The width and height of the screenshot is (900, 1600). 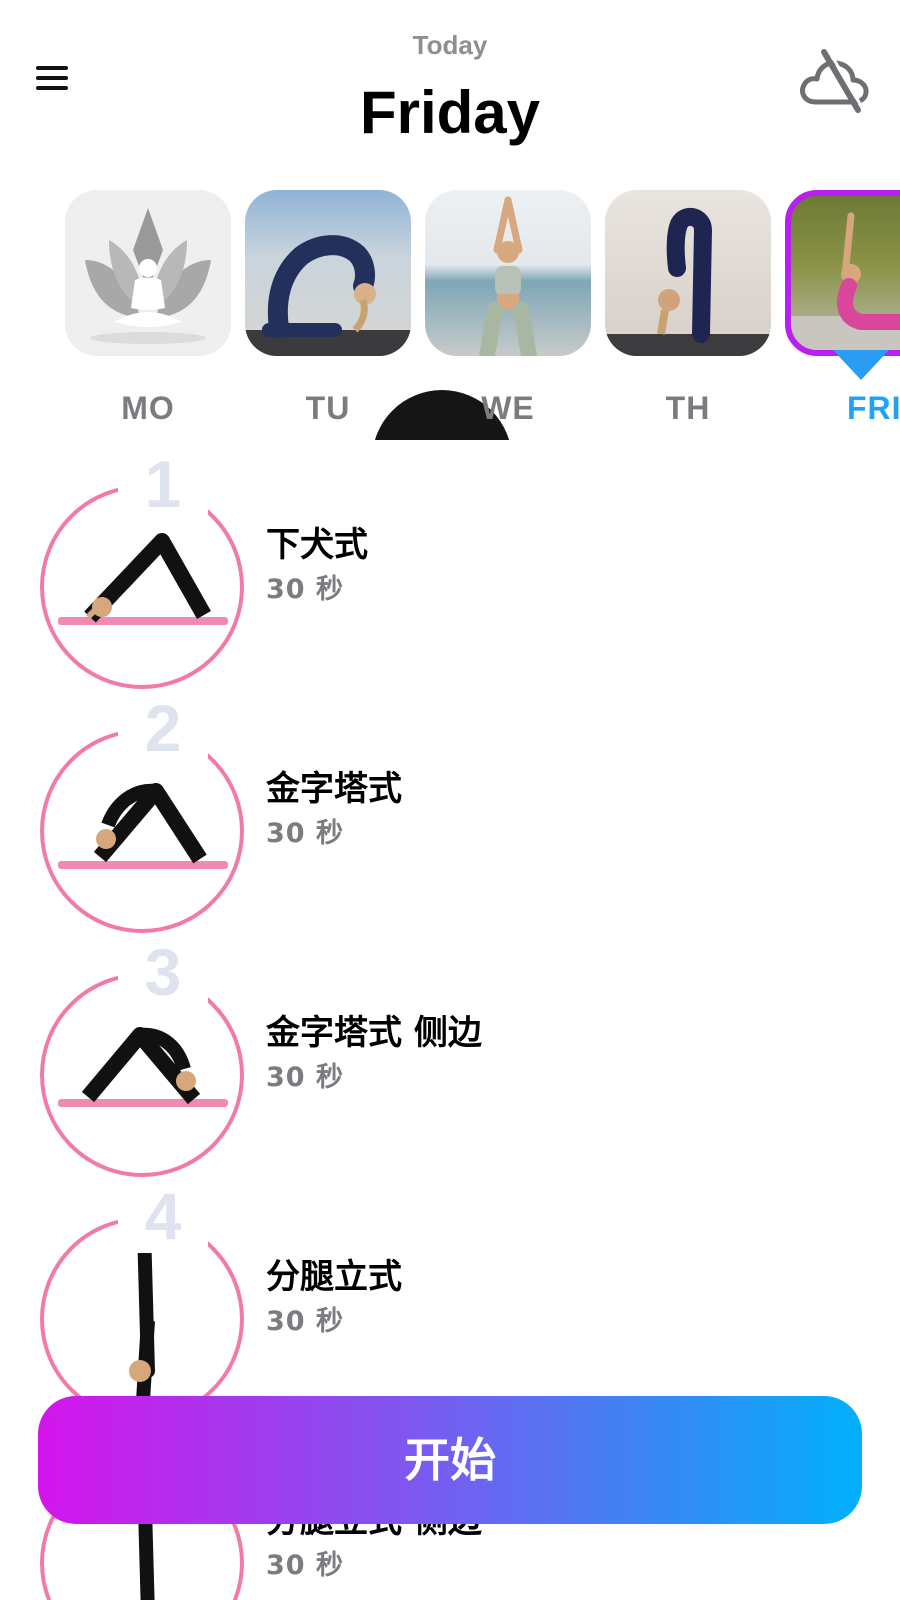 What do you see at coordinates (148, 408) in the screenshot?
I see `day-label: MO` at bounding box center [148, 408].